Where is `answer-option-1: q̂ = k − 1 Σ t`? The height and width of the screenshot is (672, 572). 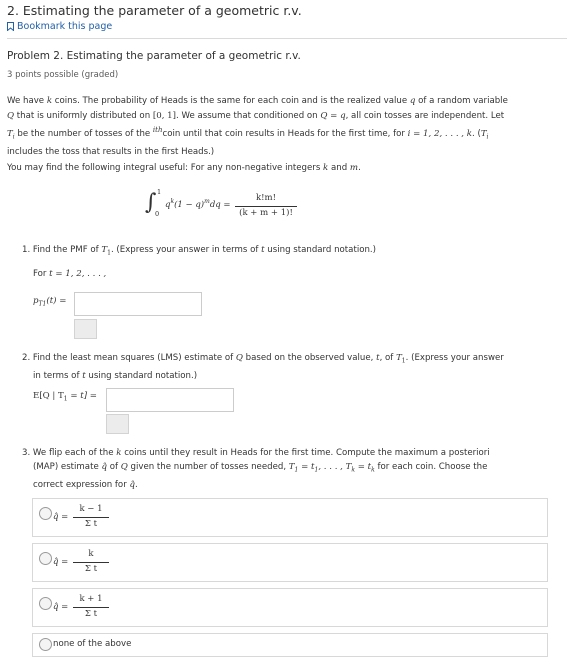 answer-option-1: q̂ = k − 1 Σ t is located at coordinates (290, 517).